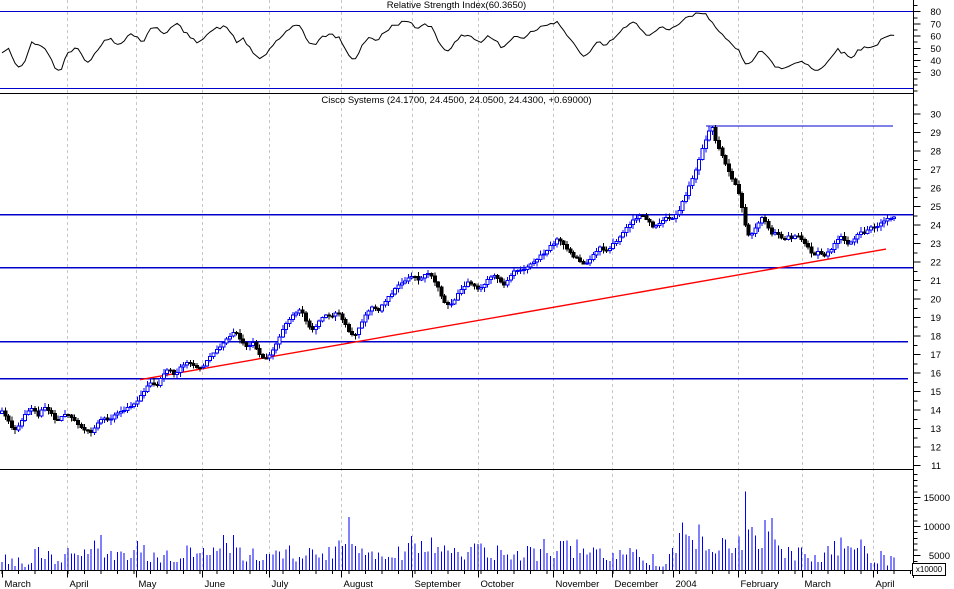 The width and height of the screenshot is (954, 589). What do you see at coordinates (935, 374) in the screenshot?
I see `price-axis-label: 16` at bounding box center [935, 374].